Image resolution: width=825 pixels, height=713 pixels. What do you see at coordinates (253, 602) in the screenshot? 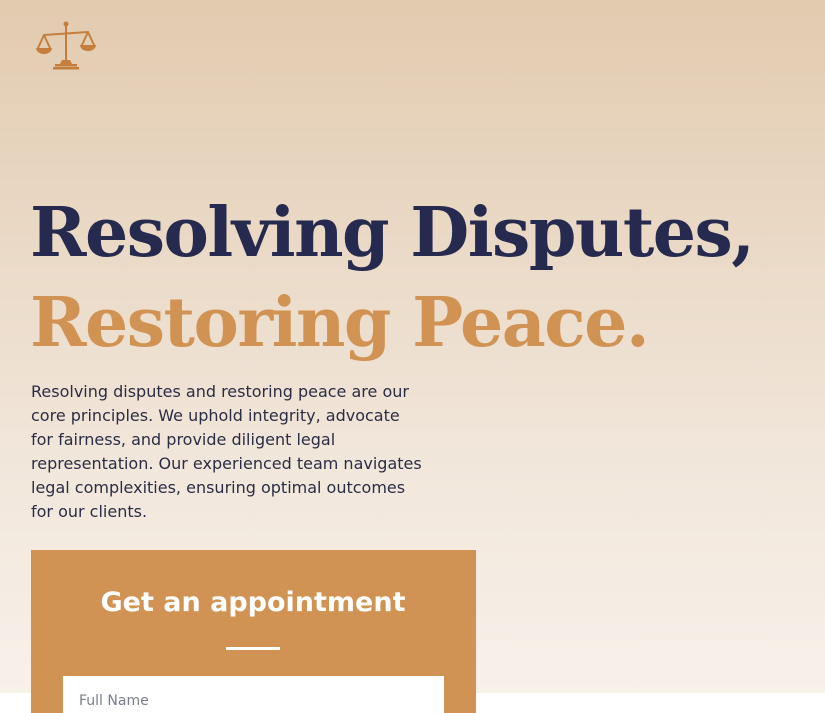
I see `appointment-title: Get an appointment` at bounding box center [253, 602].